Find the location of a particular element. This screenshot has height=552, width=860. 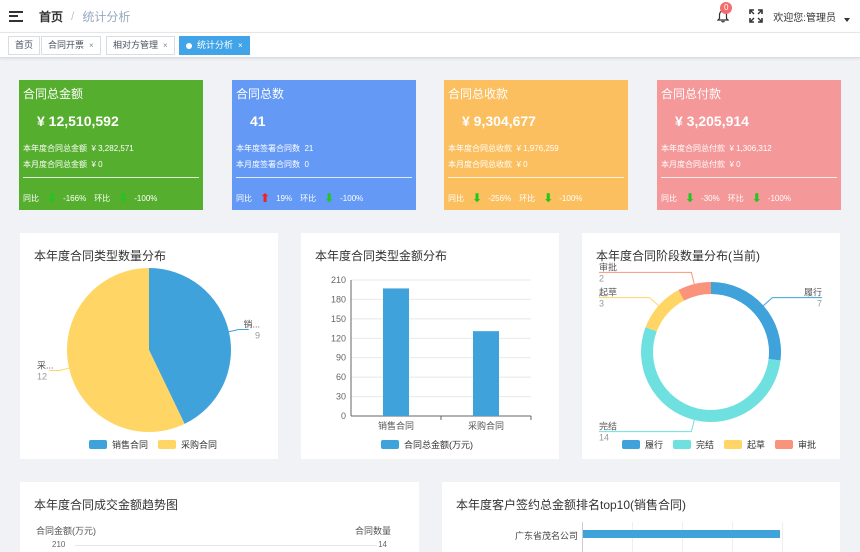

card-title: 合同总数 is located at coordinates (260, 94).